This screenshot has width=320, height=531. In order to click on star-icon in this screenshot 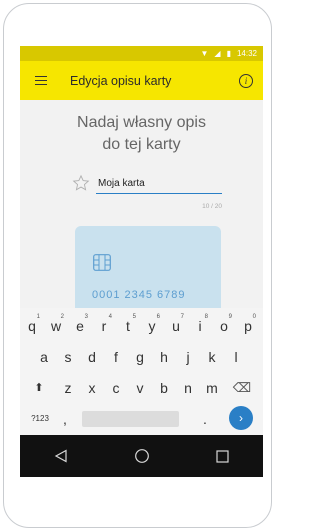, I will do `click(81, 182)`.